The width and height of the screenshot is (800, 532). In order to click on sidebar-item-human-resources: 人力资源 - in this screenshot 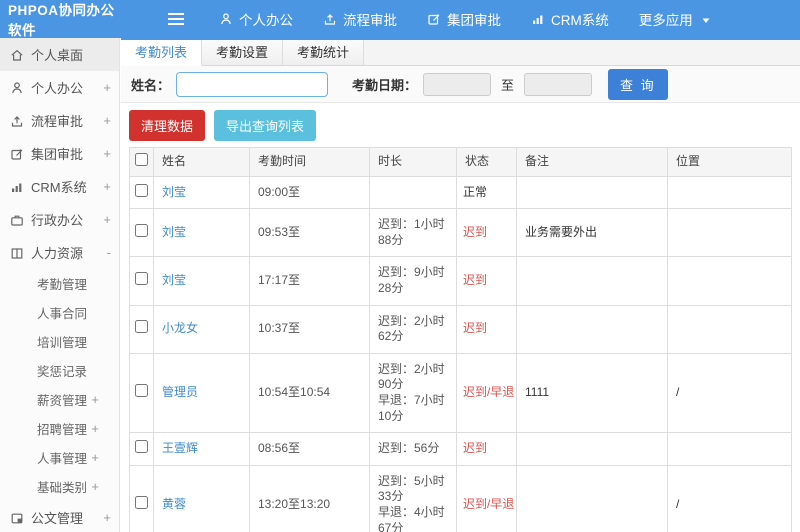, I will do `click(59, 252)`.